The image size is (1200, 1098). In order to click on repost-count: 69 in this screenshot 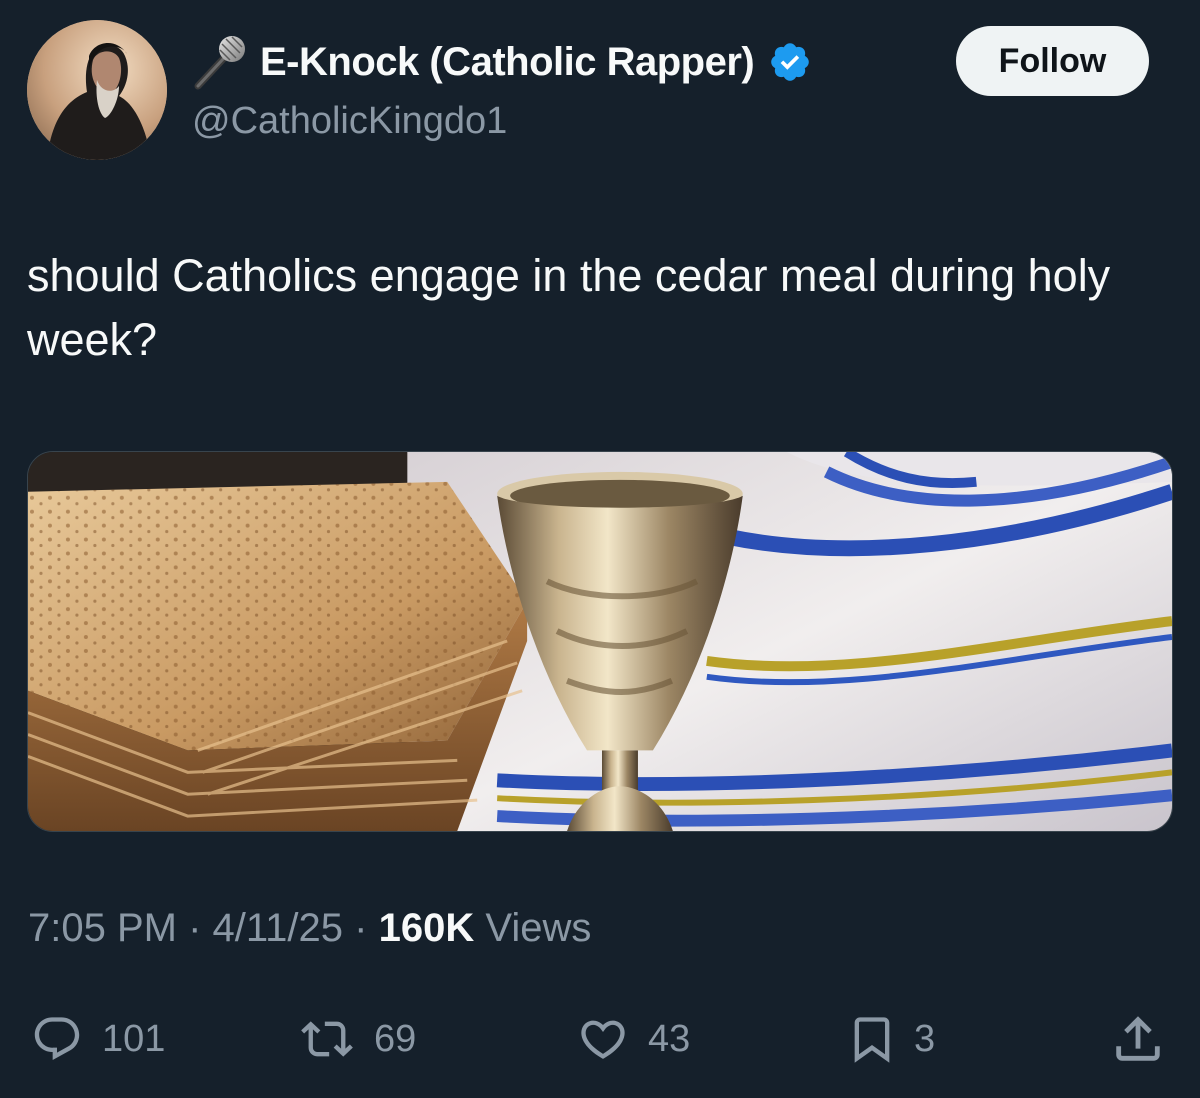, I will do `click(395, 1038)`.